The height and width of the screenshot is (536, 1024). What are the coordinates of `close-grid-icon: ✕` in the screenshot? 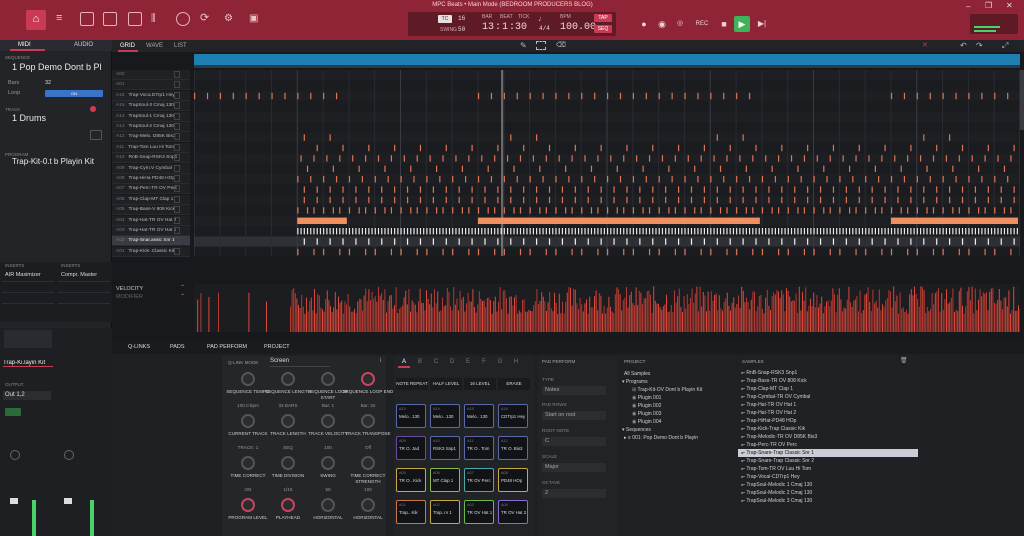 It's located at (925, 45).